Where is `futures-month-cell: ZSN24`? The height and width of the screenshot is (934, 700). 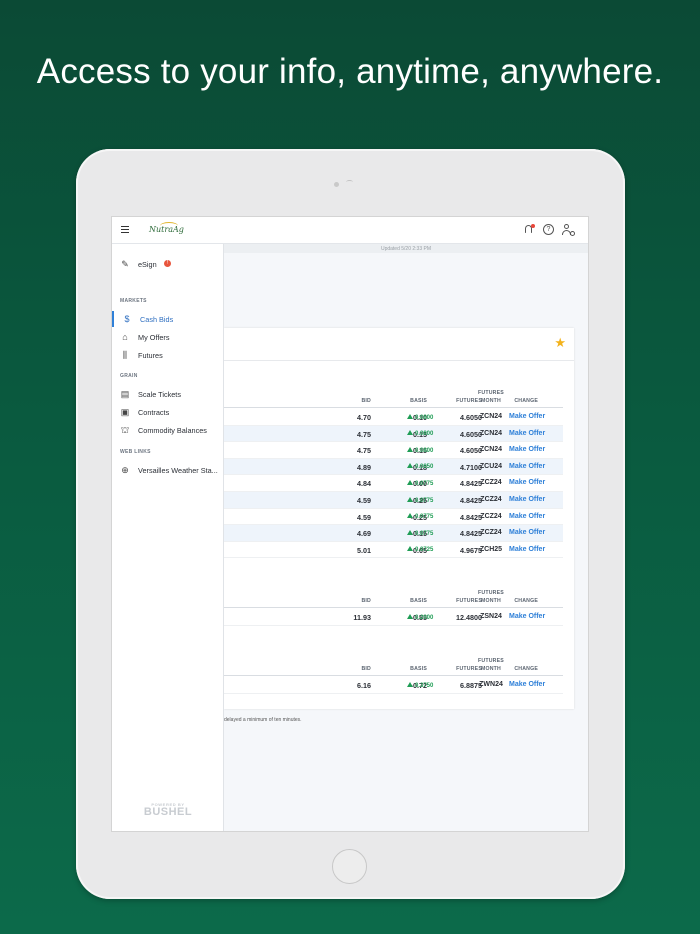
futures-month-cell: ZSN24 is located at coordinates (491, 616).